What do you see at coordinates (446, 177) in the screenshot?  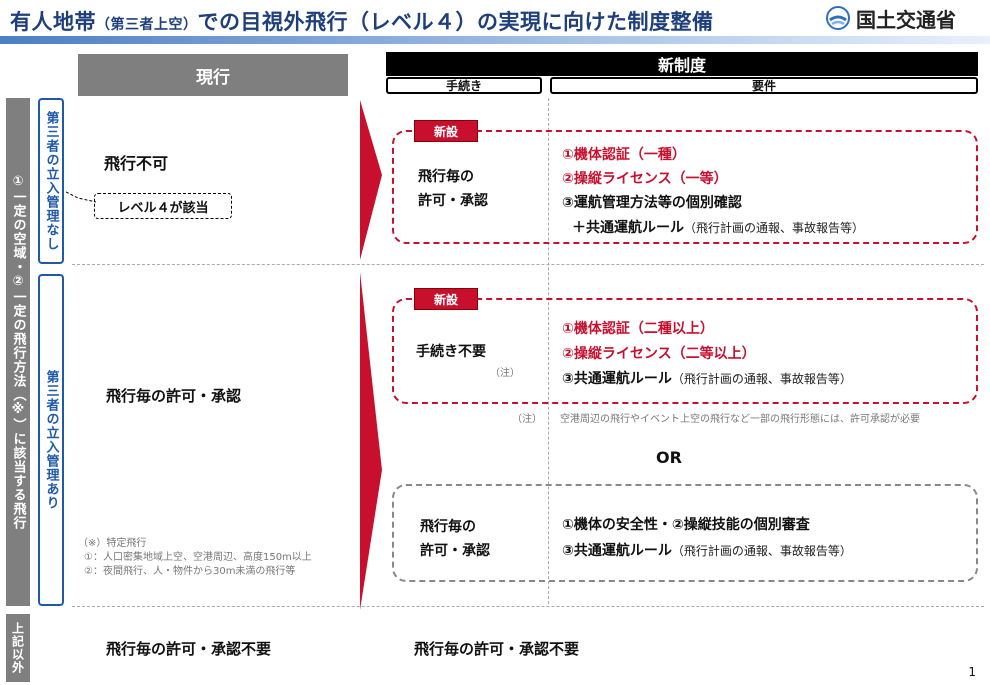 I see `block1-proc-line1: 飛行毎の` at bounding box center [446, 177].